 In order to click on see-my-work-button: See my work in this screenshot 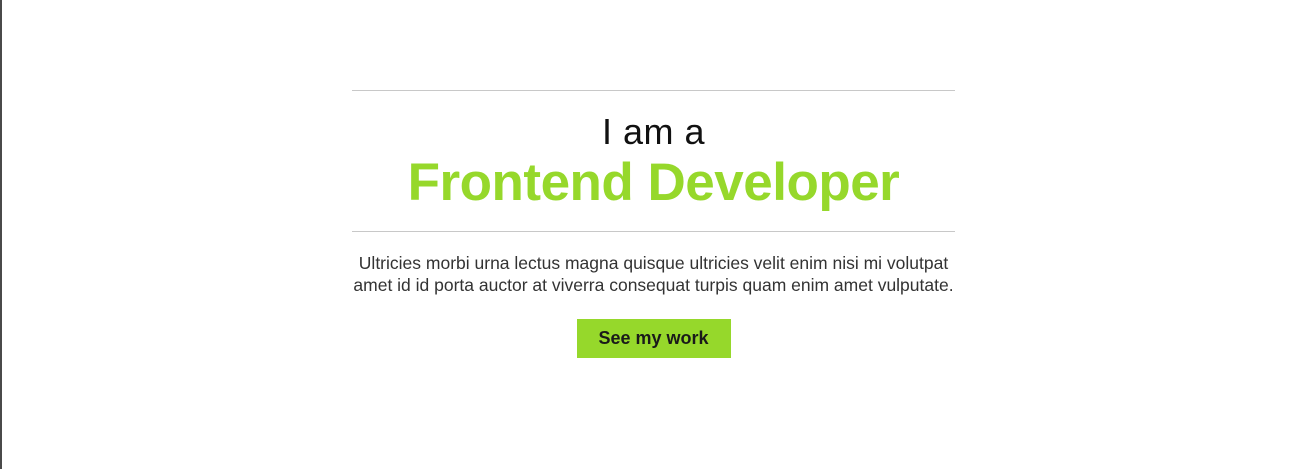, I will do `click(653, 338)`.